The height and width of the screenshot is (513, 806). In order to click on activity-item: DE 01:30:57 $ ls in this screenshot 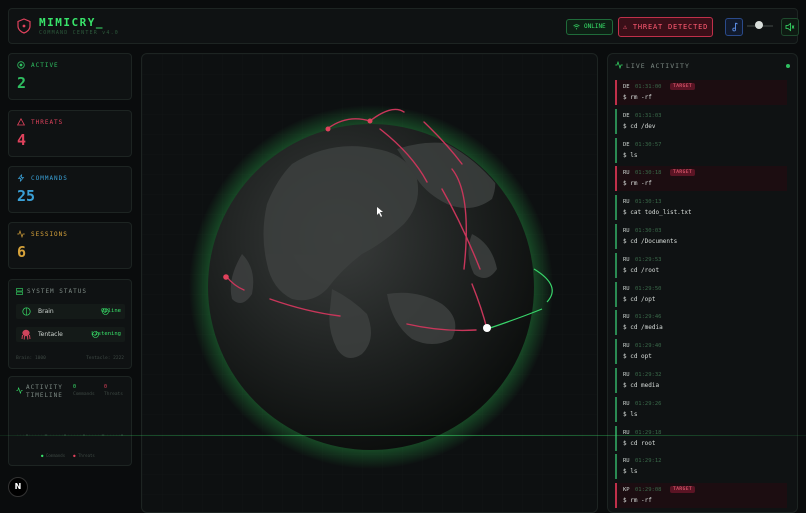, I will do `click(701, 150)`.